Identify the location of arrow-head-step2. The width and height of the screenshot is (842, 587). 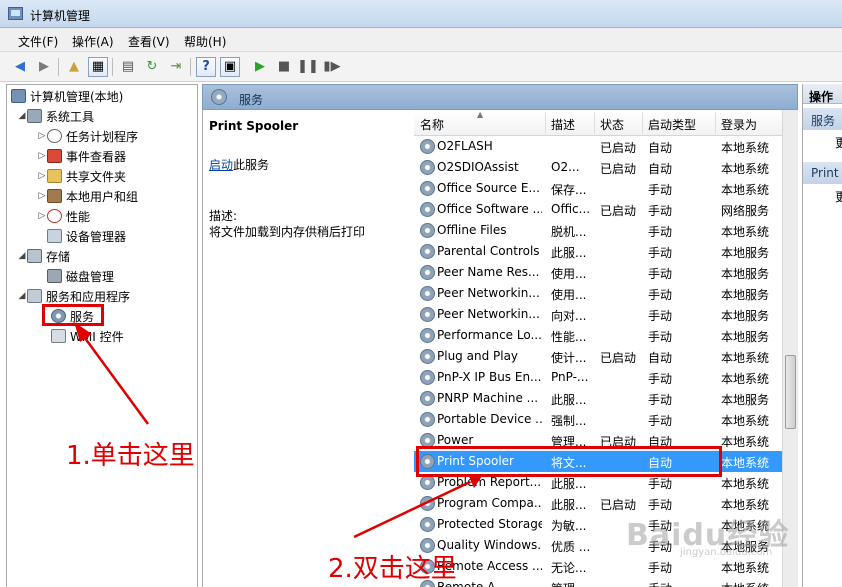
(475, 481).